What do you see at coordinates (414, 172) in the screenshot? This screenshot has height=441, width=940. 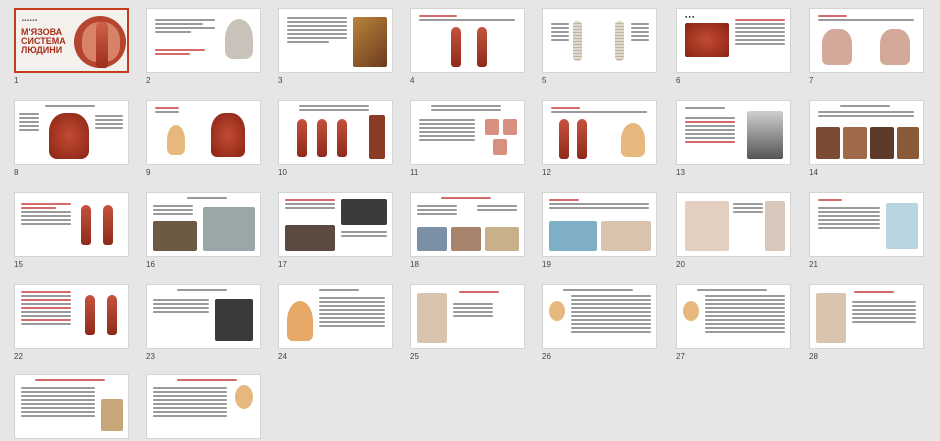 I see `slide-number: 11` at bounding box center [414, 172].